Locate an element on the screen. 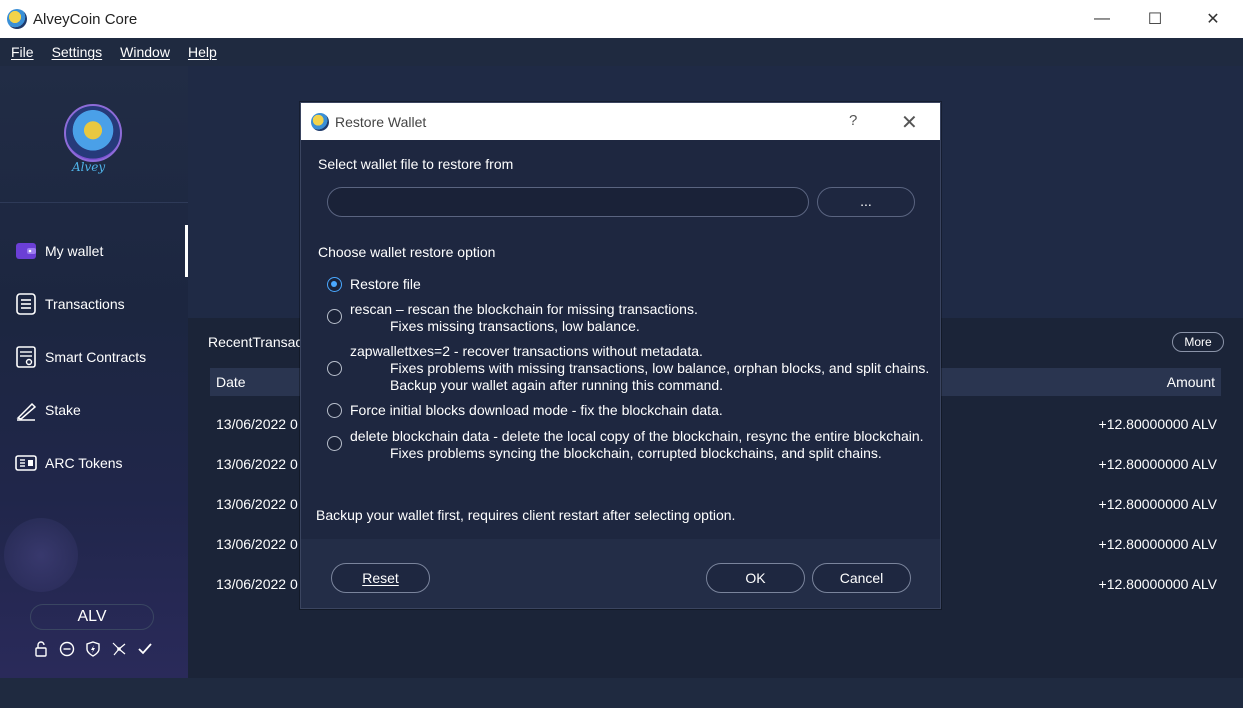 The image size is (1243, 708). close-button: ✕ is located at coordinates (1213, 19).